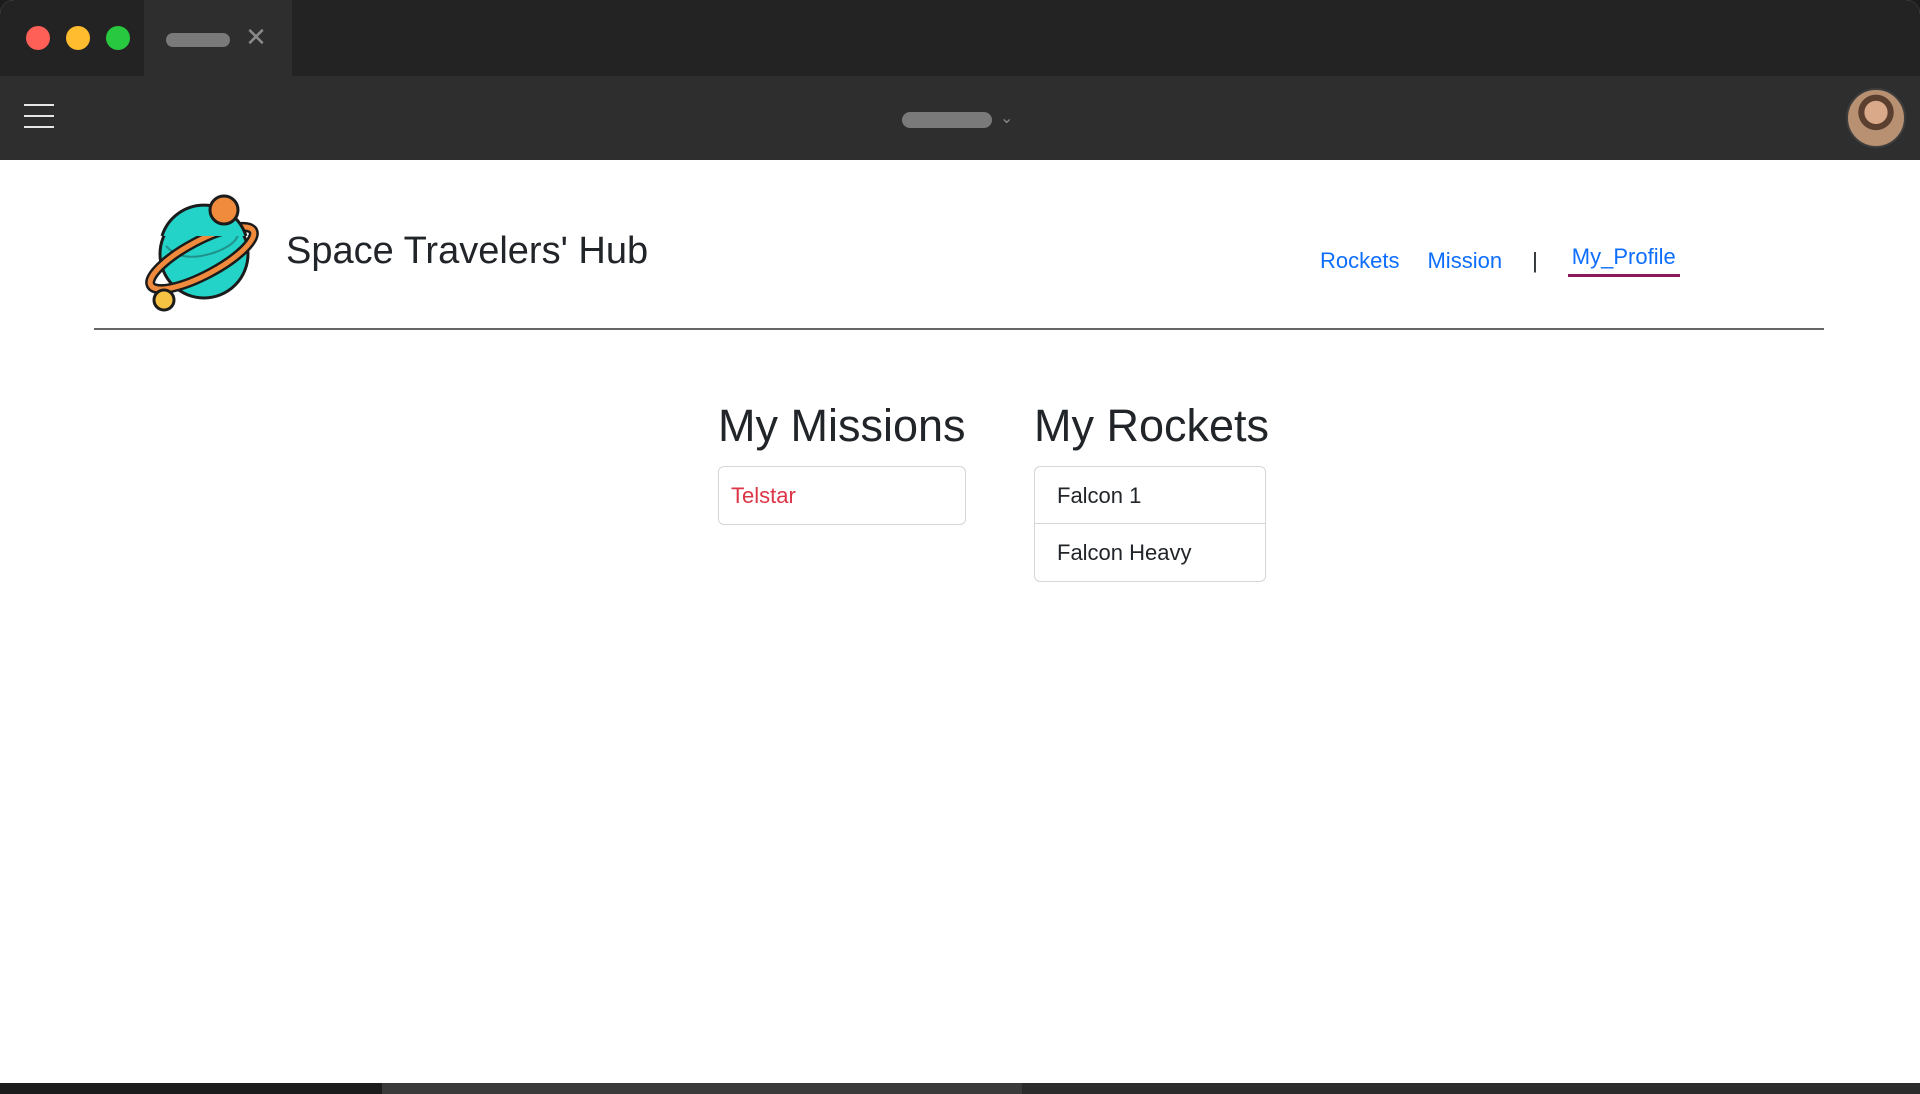 The height and width of the screenshot is (1094, 1920). Describe the element at coordinates (1464, 261) in the screenshot. I see `nav-link-mission: Mission` at that location.